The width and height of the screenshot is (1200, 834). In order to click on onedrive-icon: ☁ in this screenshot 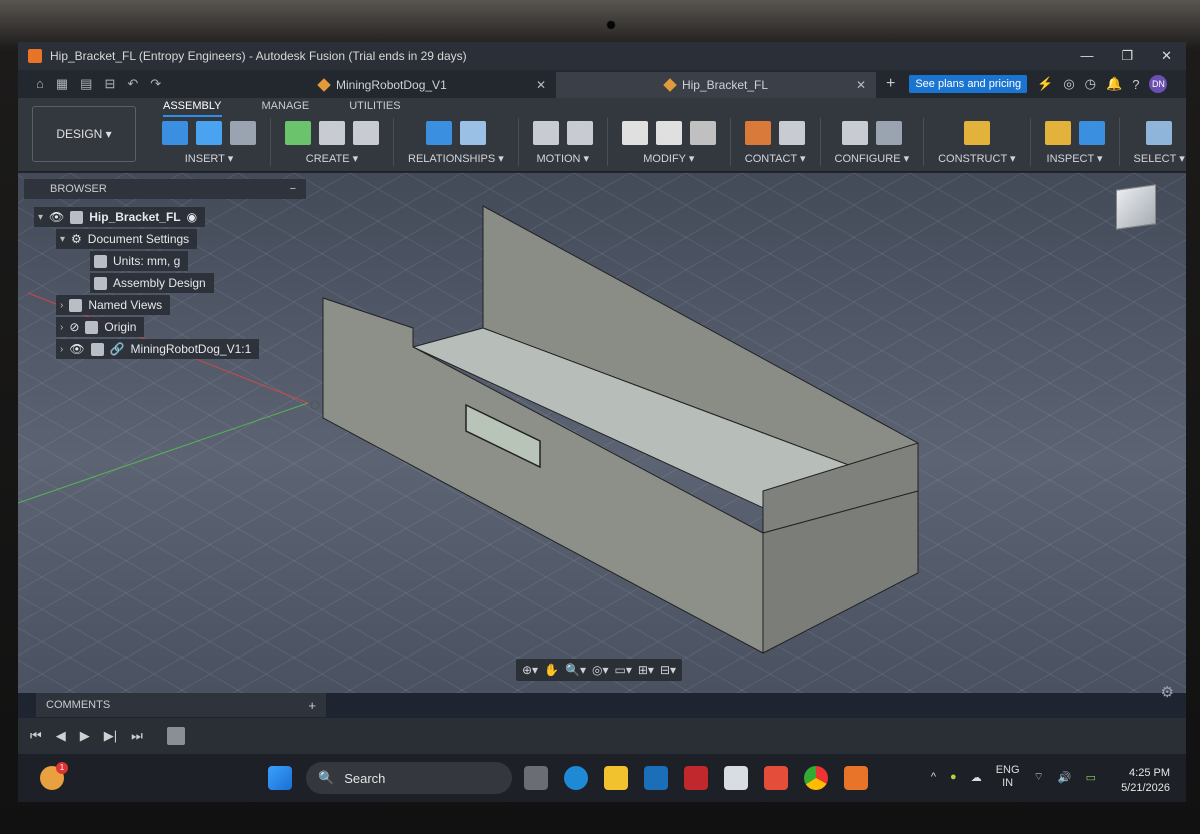, I will do `click(976, 777)`.